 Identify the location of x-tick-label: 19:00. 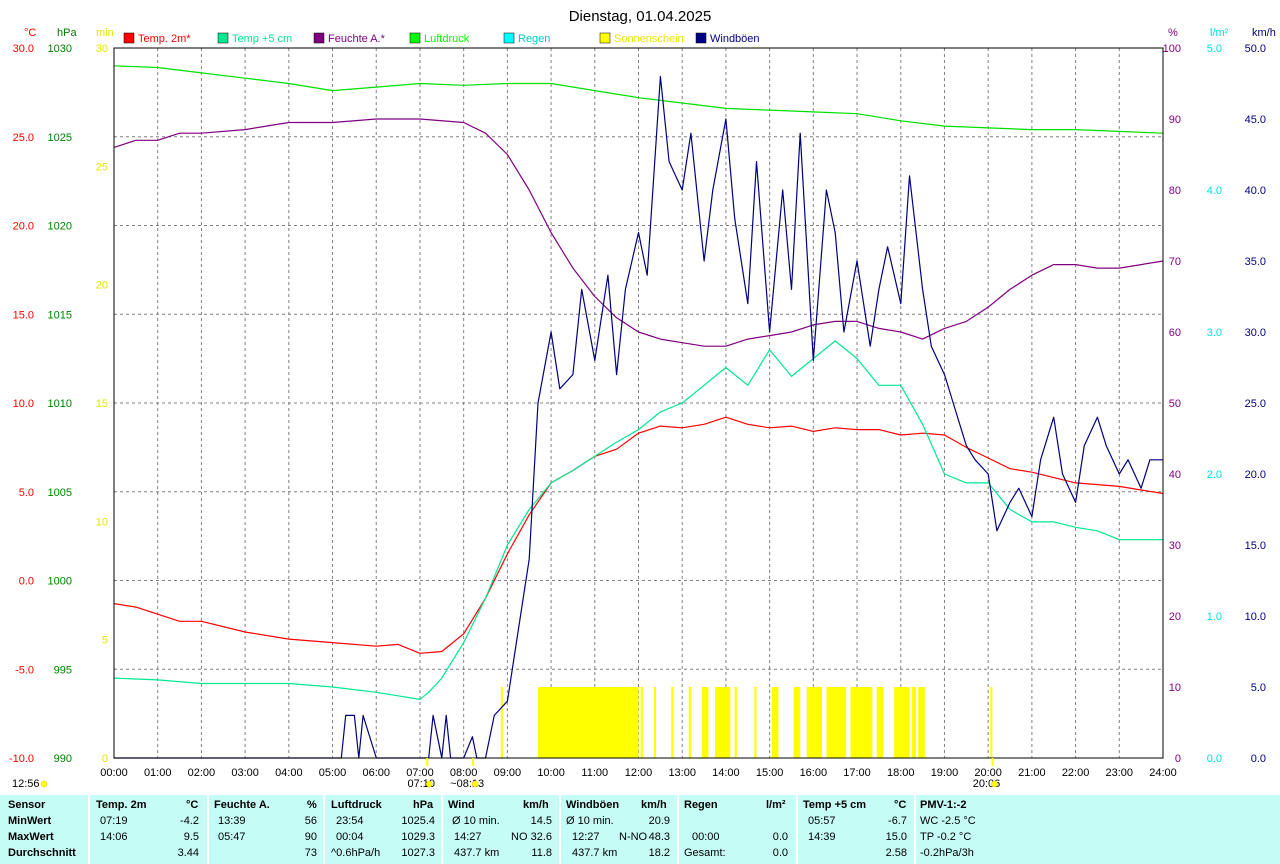
(945, 773).